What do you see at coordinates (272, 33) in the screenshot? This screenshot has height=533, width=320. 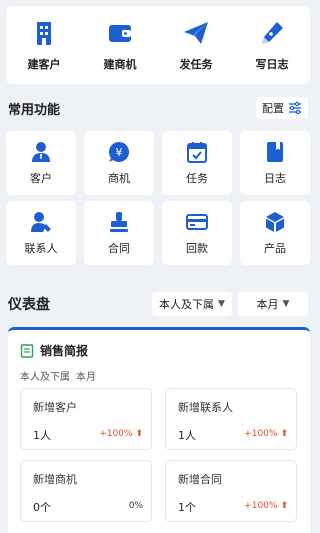 I see `pen-icon` at bounding box center [272, 33].